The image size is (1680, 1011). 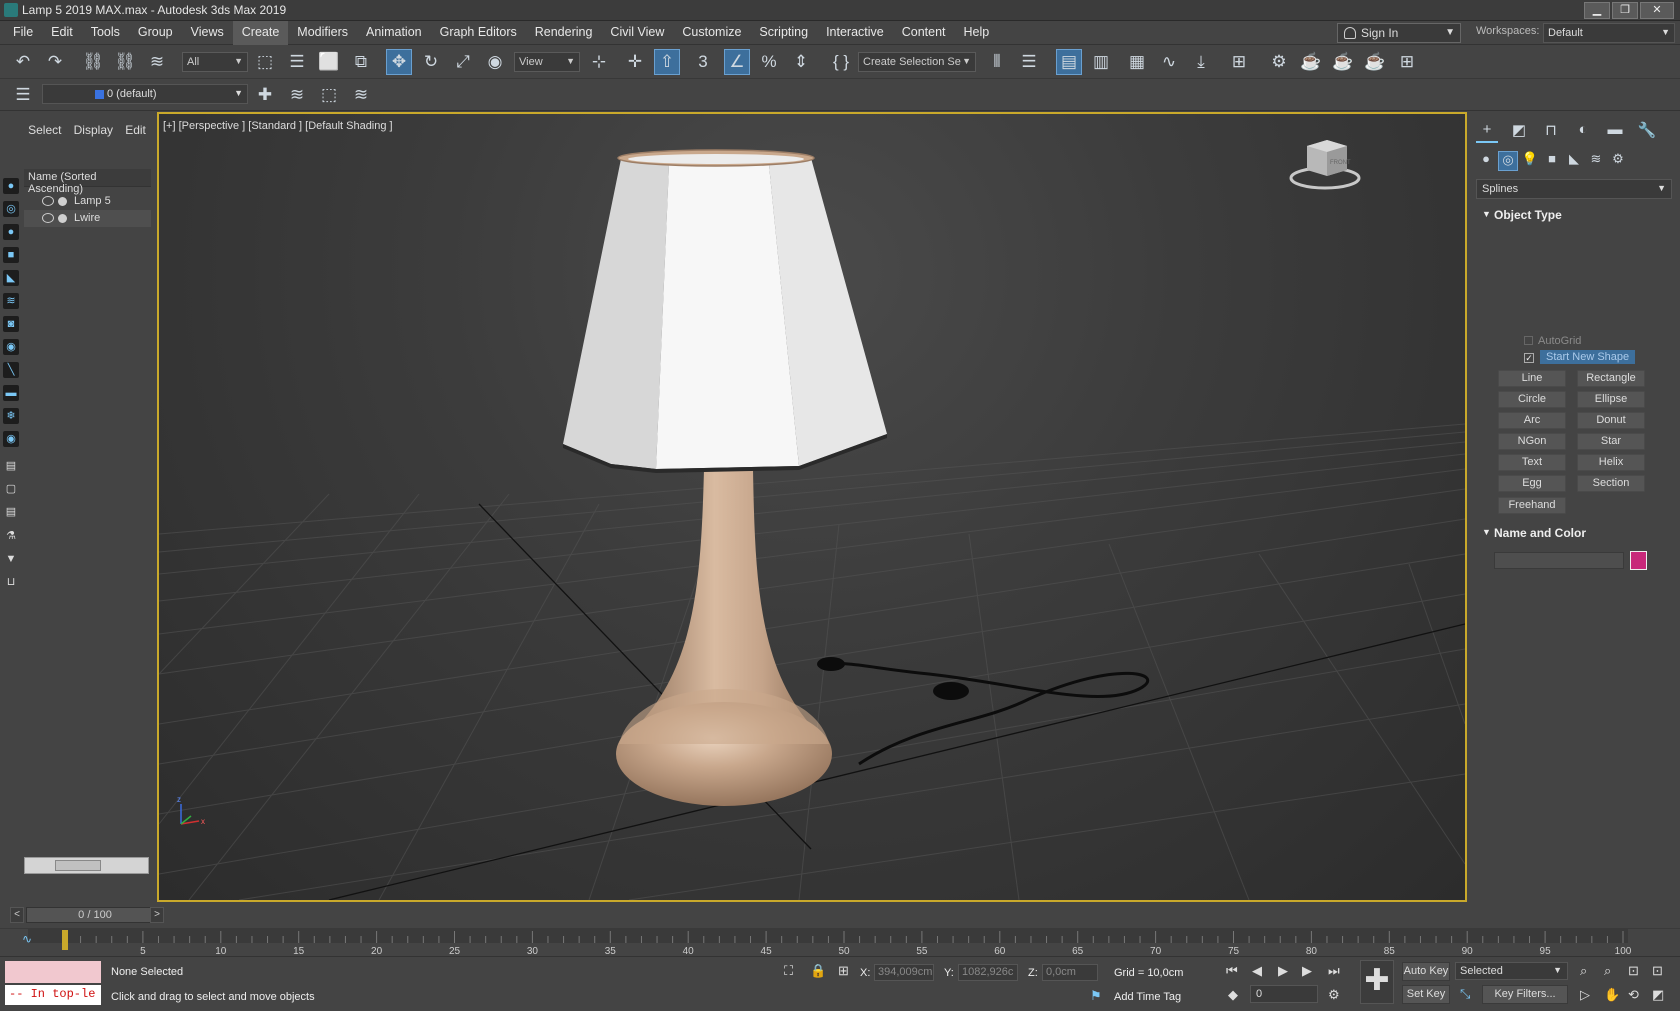 What do you see at coordinates (1487, 132) in the screenshot?
I see `create-tab-icon: +` at bounding box center [1487, 132].